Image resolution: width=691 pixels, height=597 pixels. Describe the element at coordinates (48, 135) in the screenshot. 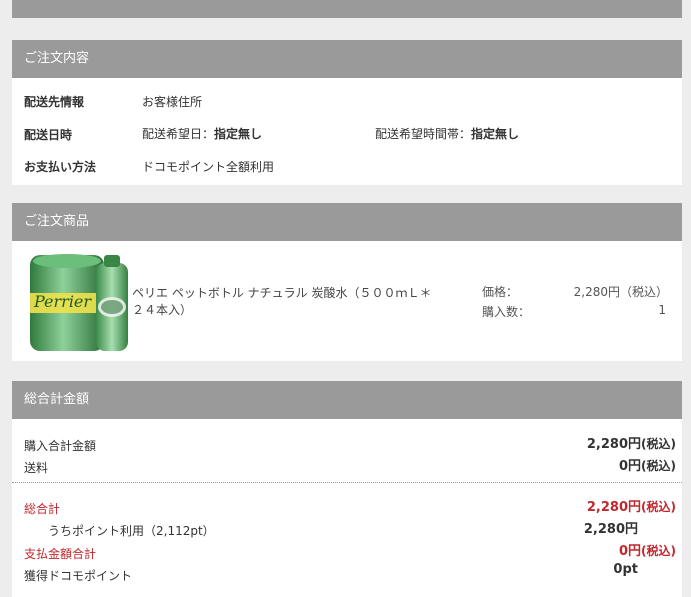

I see `delivery-date-label: 配送日時` at that location.